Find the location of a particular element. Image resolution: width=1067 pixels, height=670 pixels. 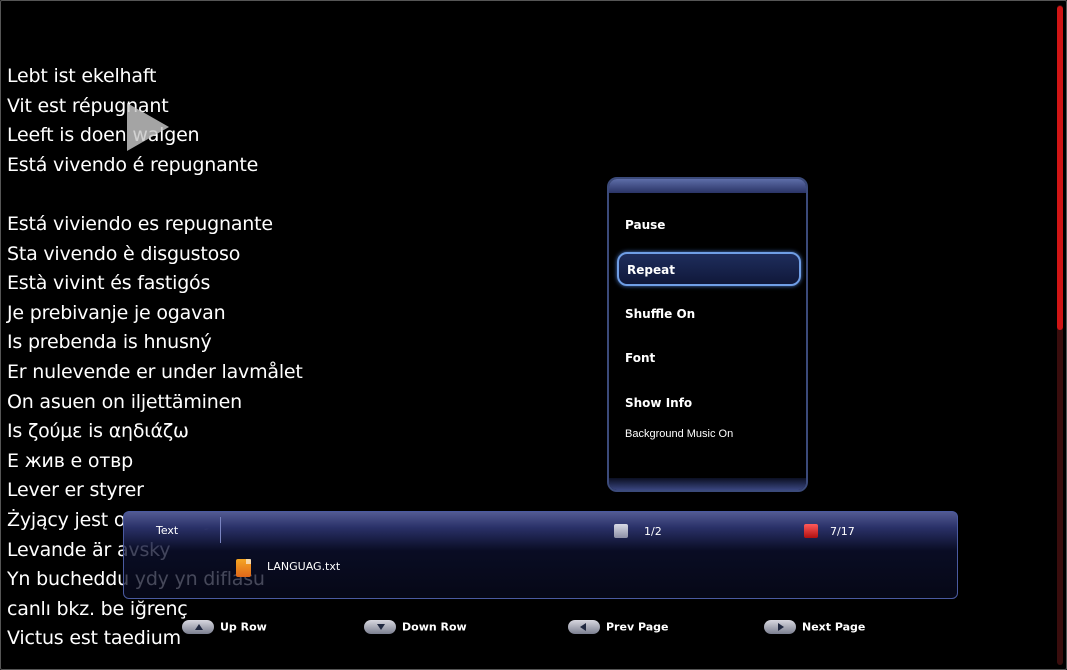

text-line: Está viviendo es repugnante is located at coordinates (140, 223).